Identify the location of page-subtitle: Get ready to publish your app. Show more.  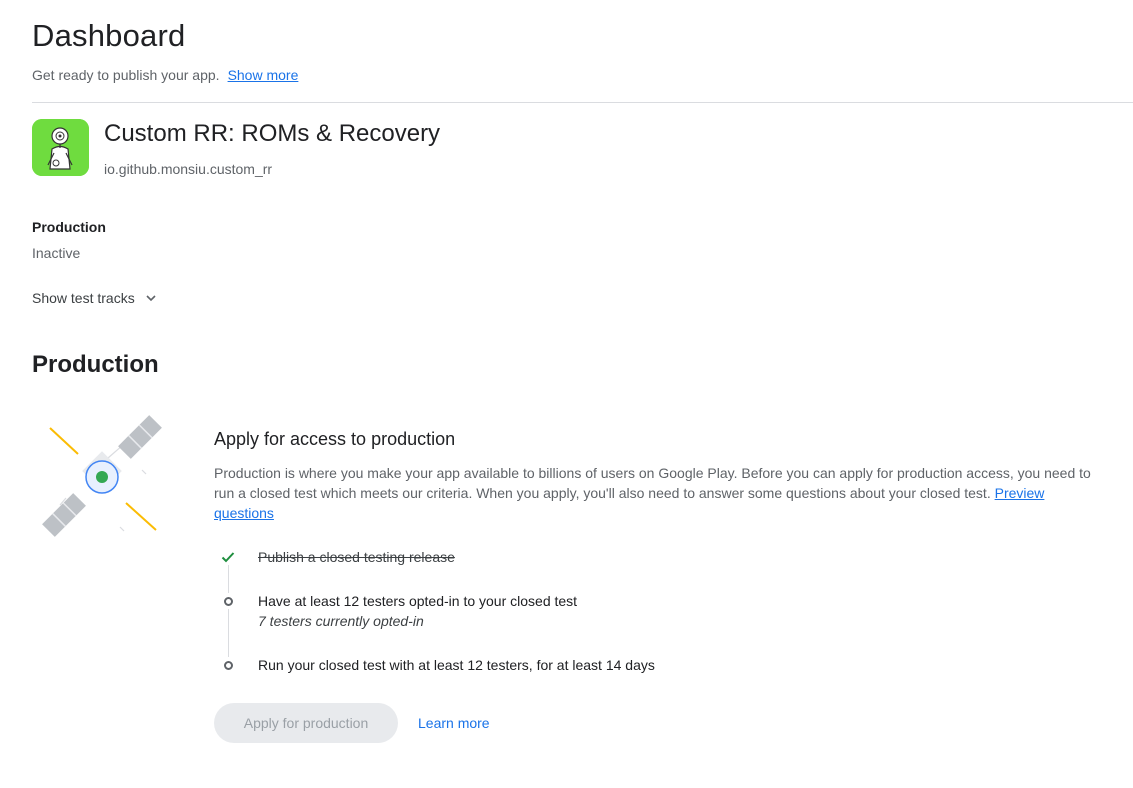
(165, 75).